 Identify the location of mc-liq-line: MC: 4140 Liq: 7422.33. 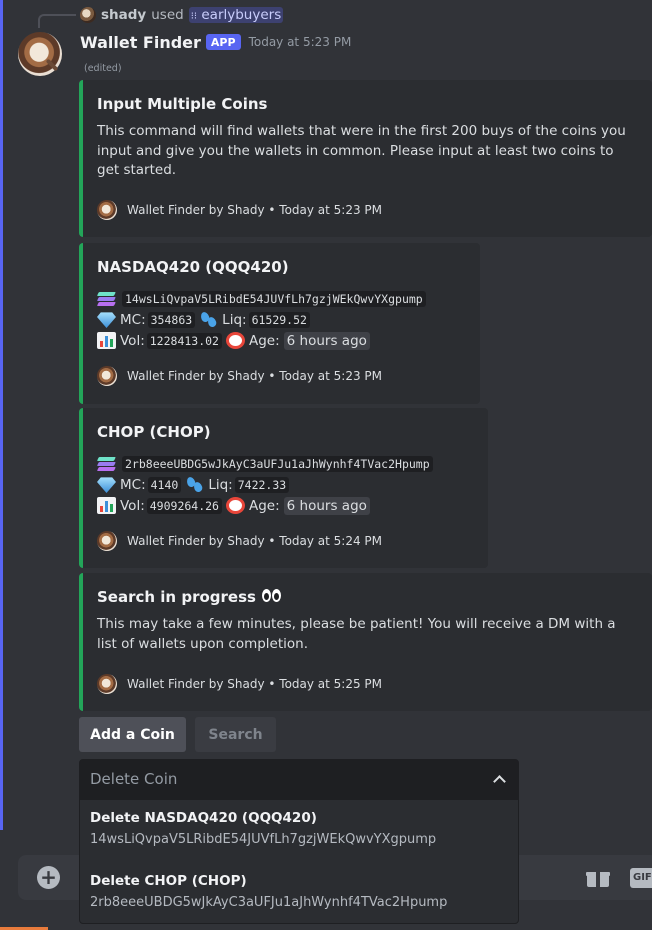
(284, 484).